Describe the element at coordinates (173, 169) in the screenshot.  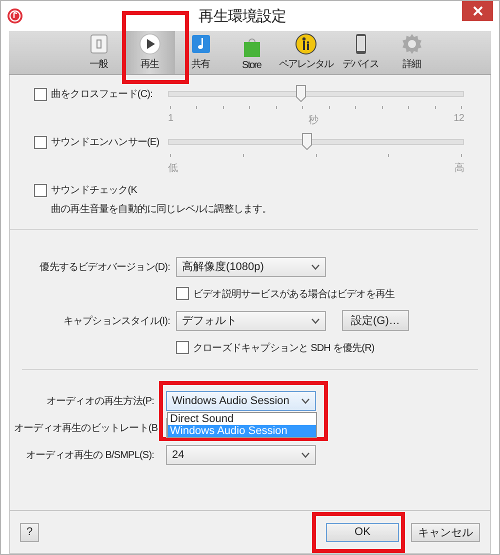
I see `scale-label: 低` at that location.